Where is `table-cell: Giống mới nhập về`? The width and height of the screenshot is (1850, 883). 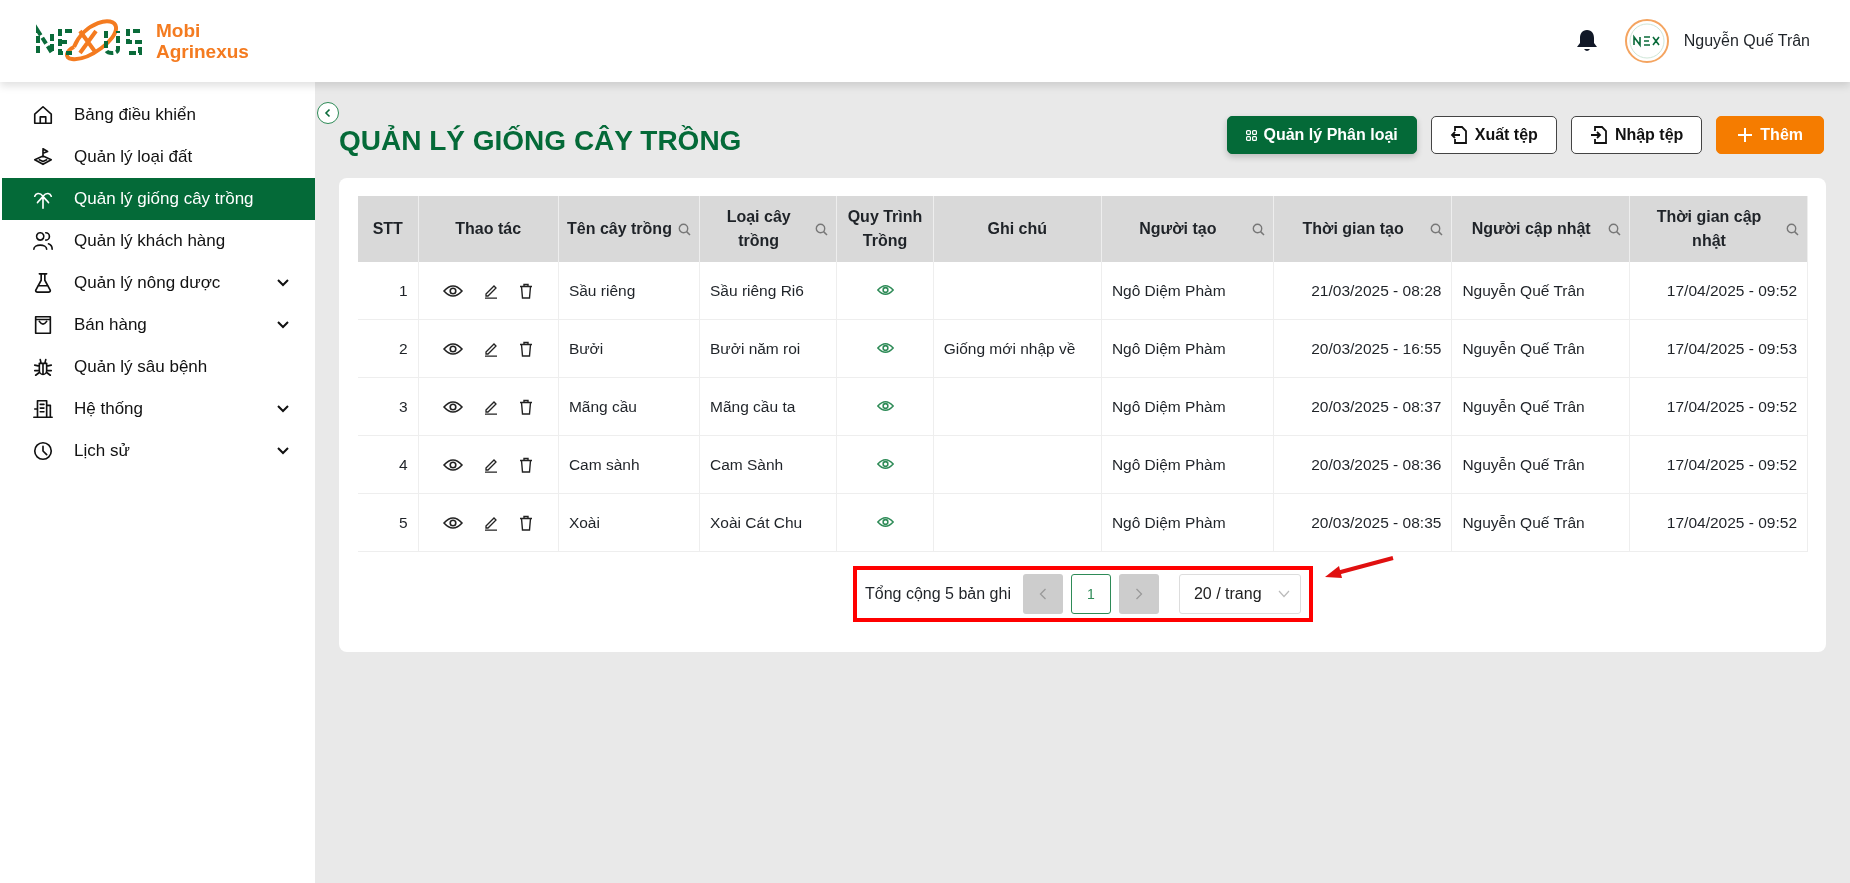
table-cell: Giống mới nhập về is located at coordinates (1009, 348).